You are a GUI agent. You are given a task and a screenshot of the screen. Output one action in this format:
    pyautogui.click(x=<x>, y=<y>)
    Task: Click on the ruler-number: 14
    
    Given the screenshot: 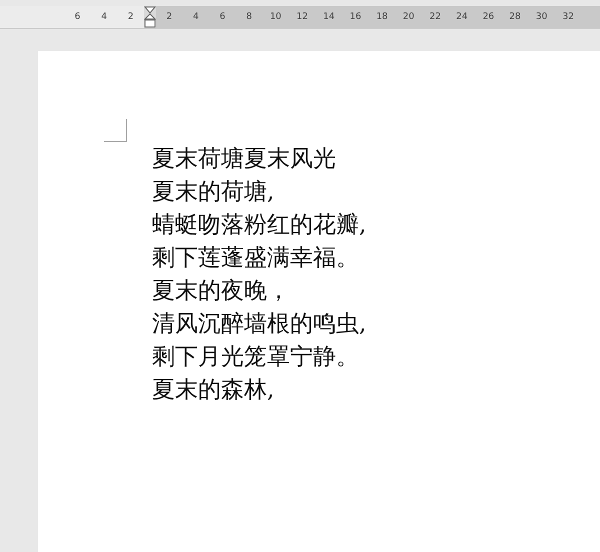 What is the action you would take?
    pyautogui.click(x=329, y=17)
    